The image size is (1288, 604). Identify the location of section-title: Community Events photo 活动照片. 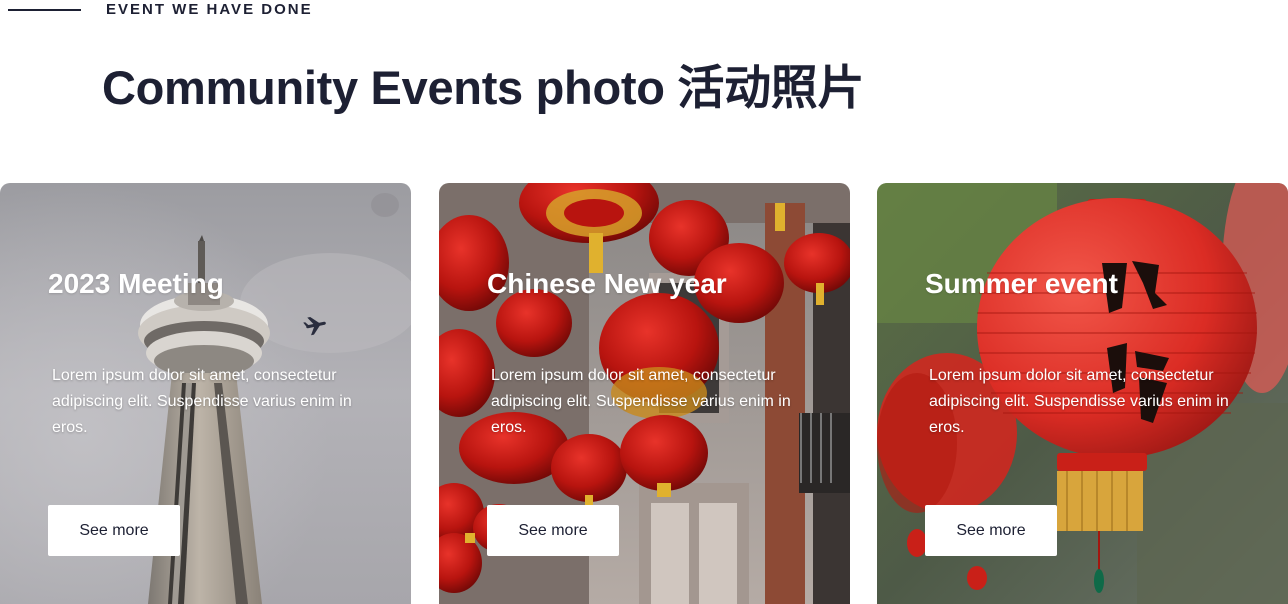
(483, 87).